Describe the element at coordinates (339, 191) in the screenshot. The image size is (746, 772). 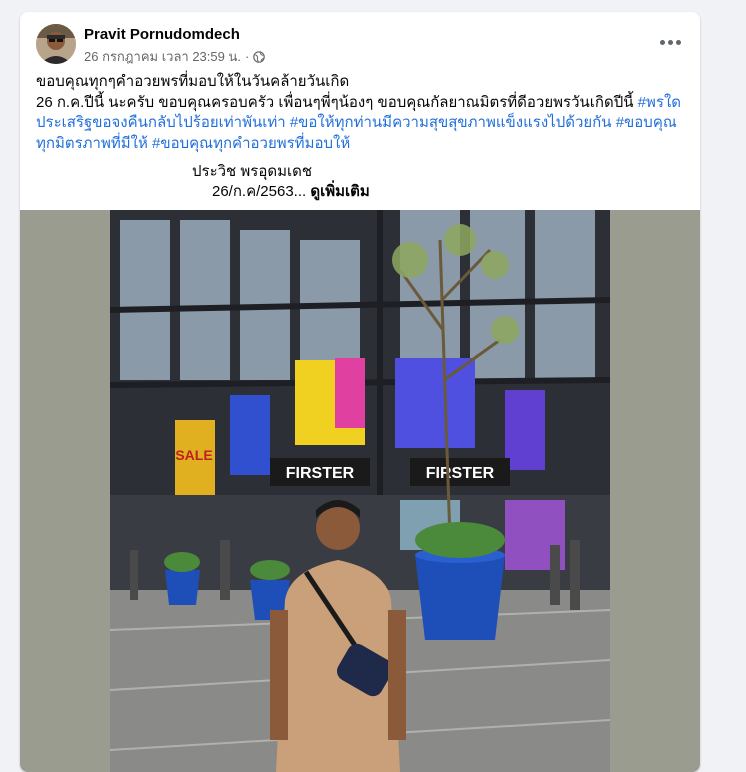
I see `see-more-link: ดูเพิ่มเติม` at that location.